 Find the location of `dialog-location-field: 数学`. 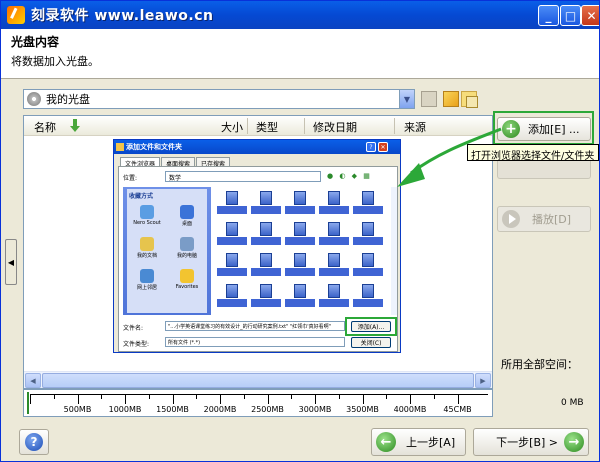

dialog-location-field: 数学 is located at coordinates (243, 176).